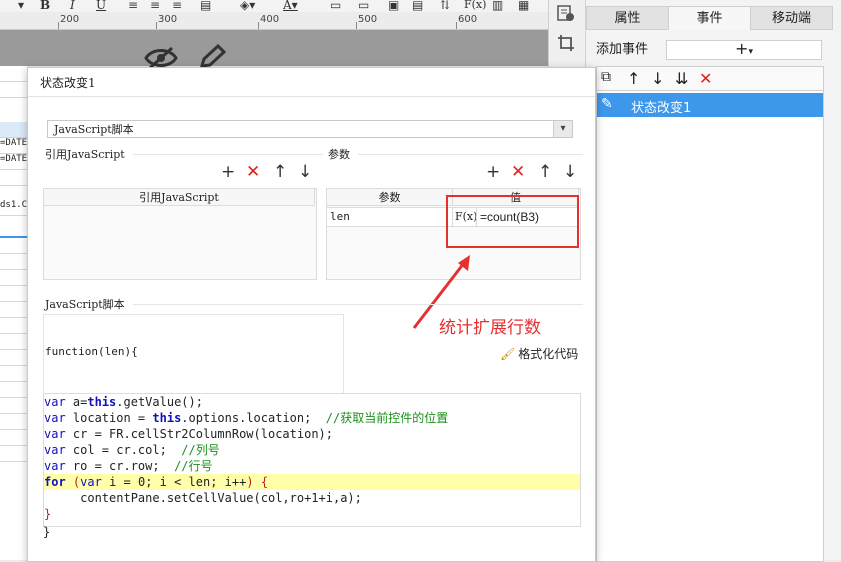  Describe the element at coordinates (310, 129) in the screenshot. I see `script-type-select: JavaScript脚本 ▾` at that location.